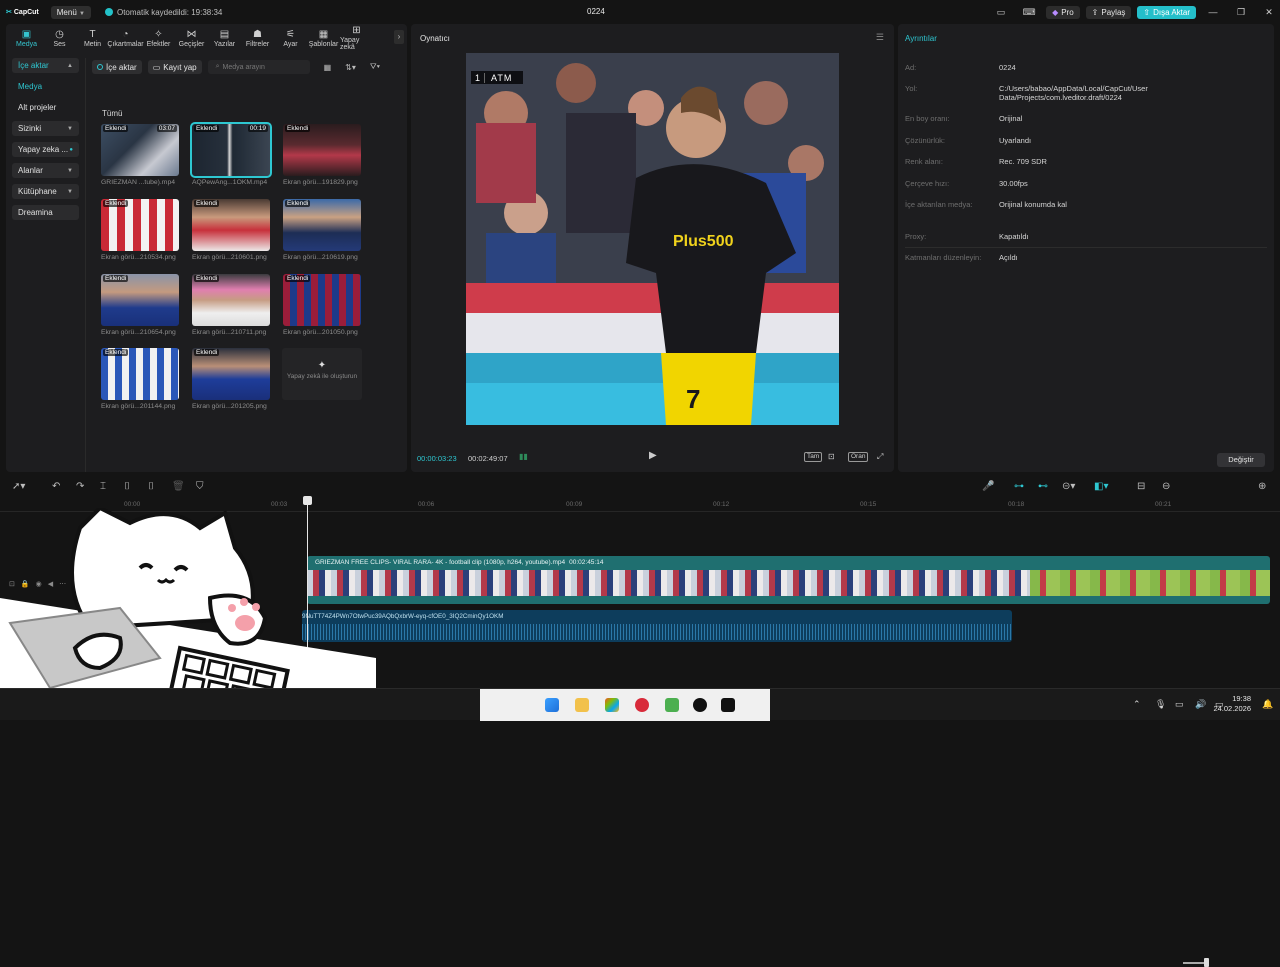 Image resolution: width=1280 pixels, height=967 pixels. I want to click on ai-create-button: ✦ Yapay zekâ ile oluşturun, so click(322, 374).